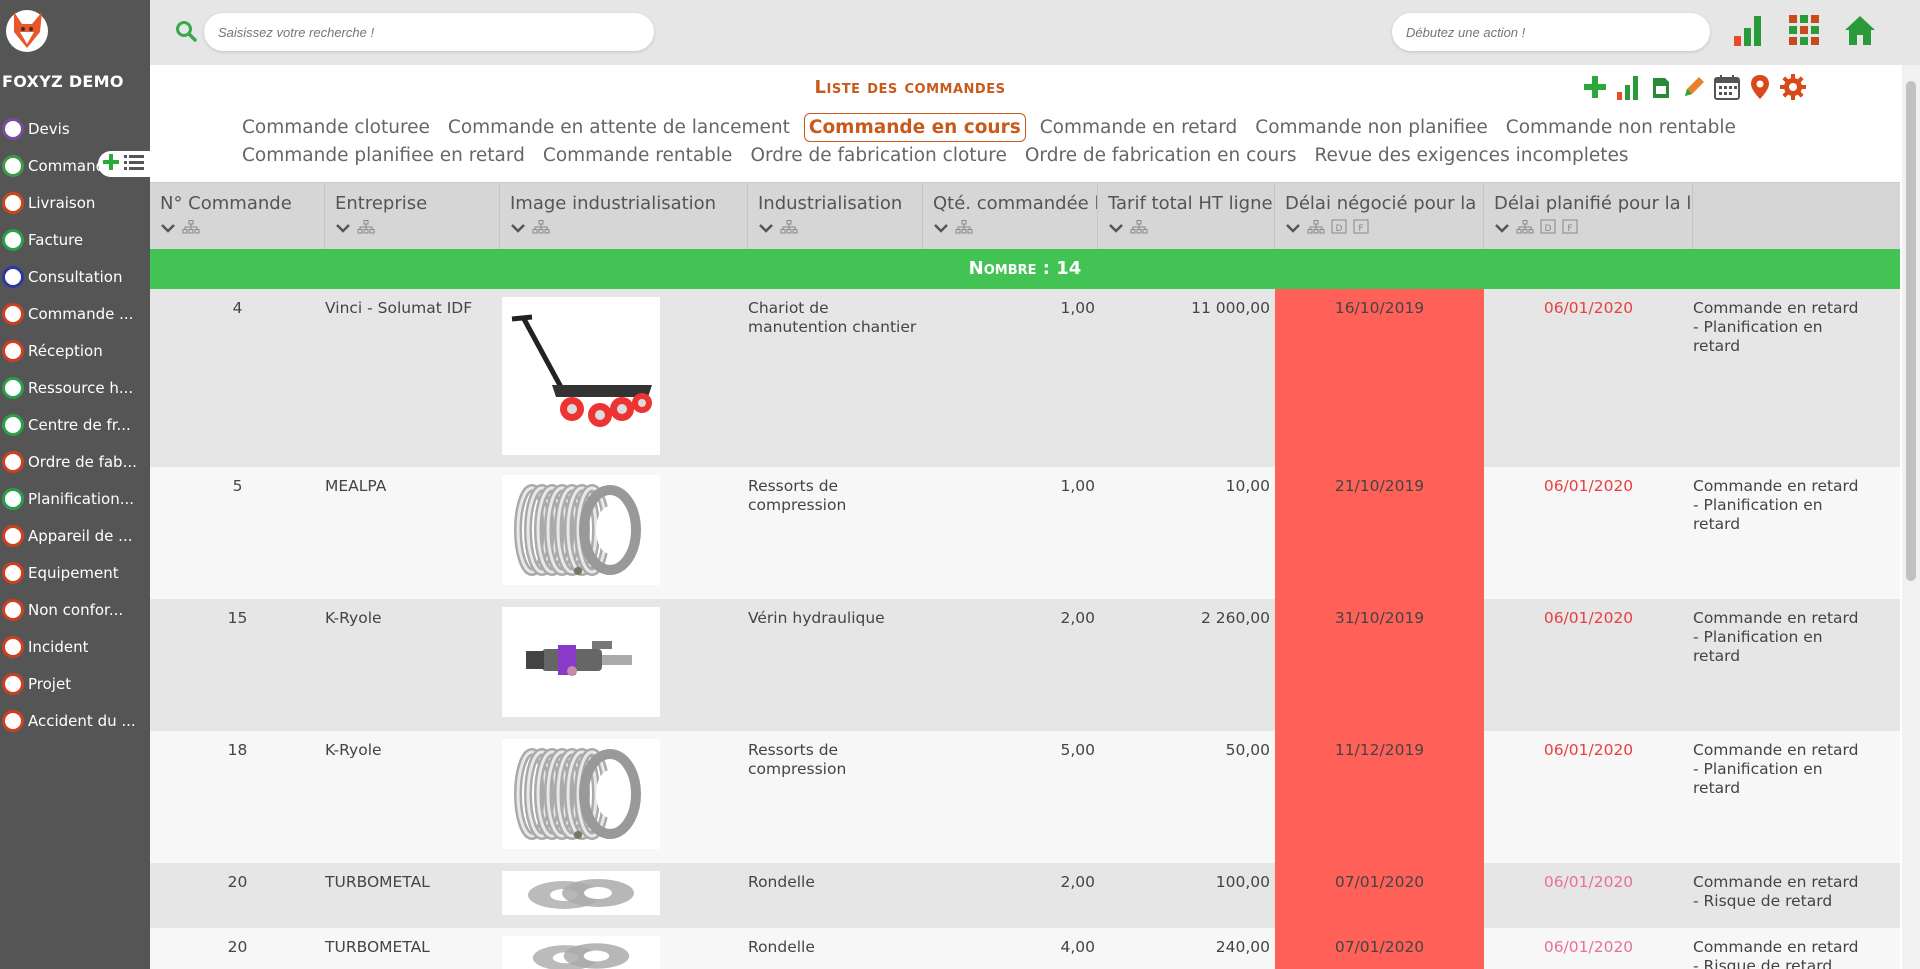 The image size is (1920, 969). I want to click on statistics-icon, so click(1748, 30).